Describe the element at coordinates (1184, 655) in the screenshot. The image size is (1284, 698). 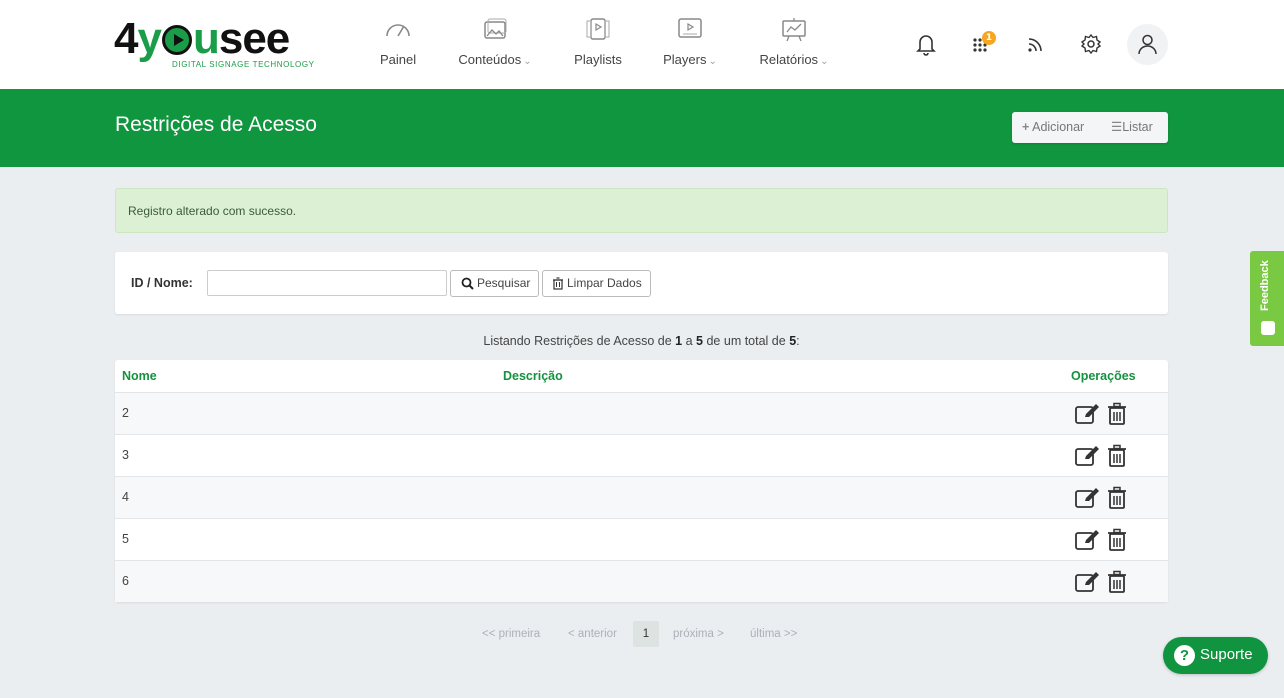
I see `question-icon: ?` at that location.